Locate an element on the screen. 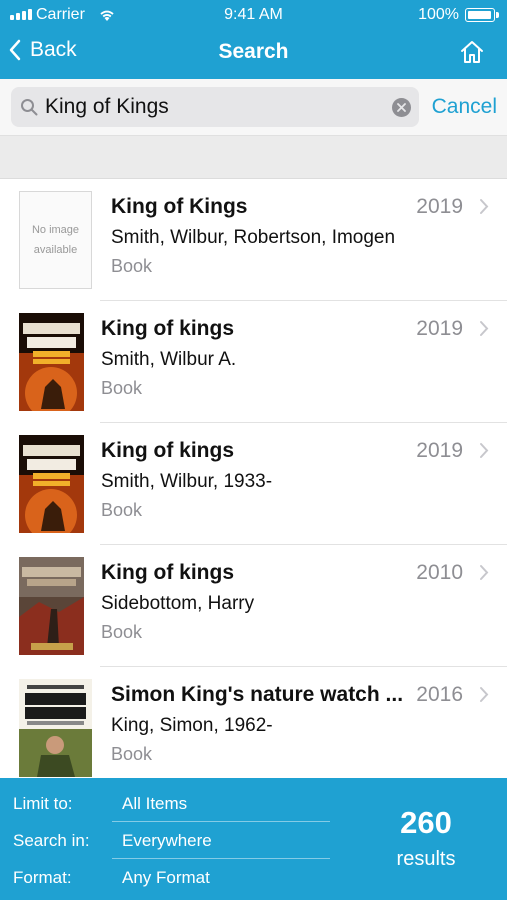 The height and width of the screenshot is (900, 507). search-input is located at coordinates (215, 107).